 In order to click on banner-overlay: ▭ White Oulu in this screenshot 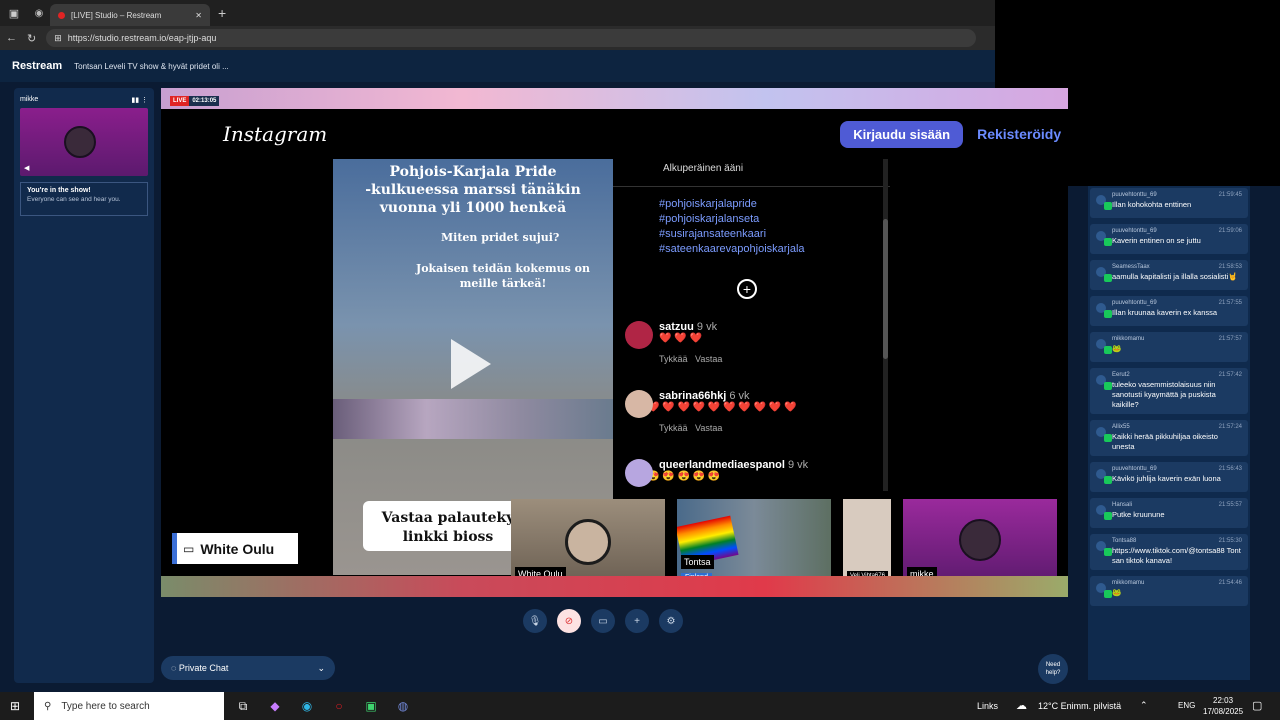, I will do `click(235, 548)`.